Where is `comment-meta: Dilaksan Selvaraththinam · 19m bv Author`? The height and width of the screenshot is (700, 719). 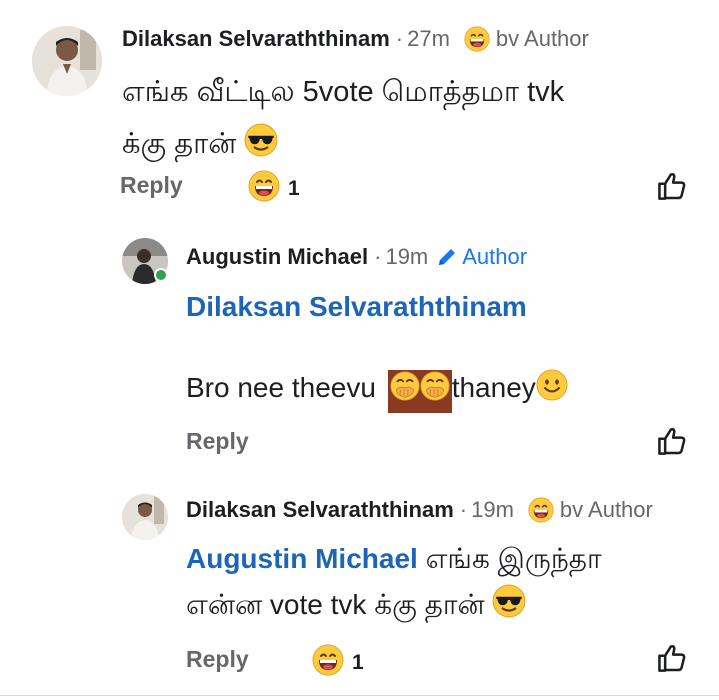
comment-meta: Dilaksan Selvaraththinam · 19m bv Author is located at coordinates (419, 510).